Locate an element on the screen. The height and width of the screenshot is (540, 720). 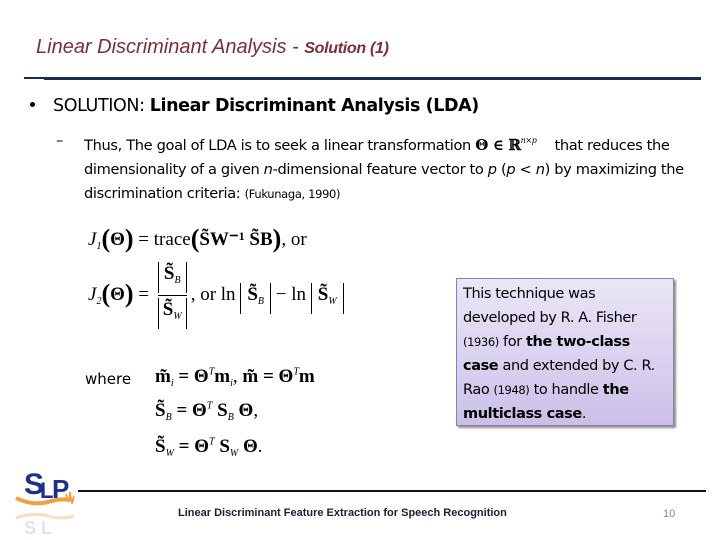
fraction-bar is located at coordinates (172, 295).